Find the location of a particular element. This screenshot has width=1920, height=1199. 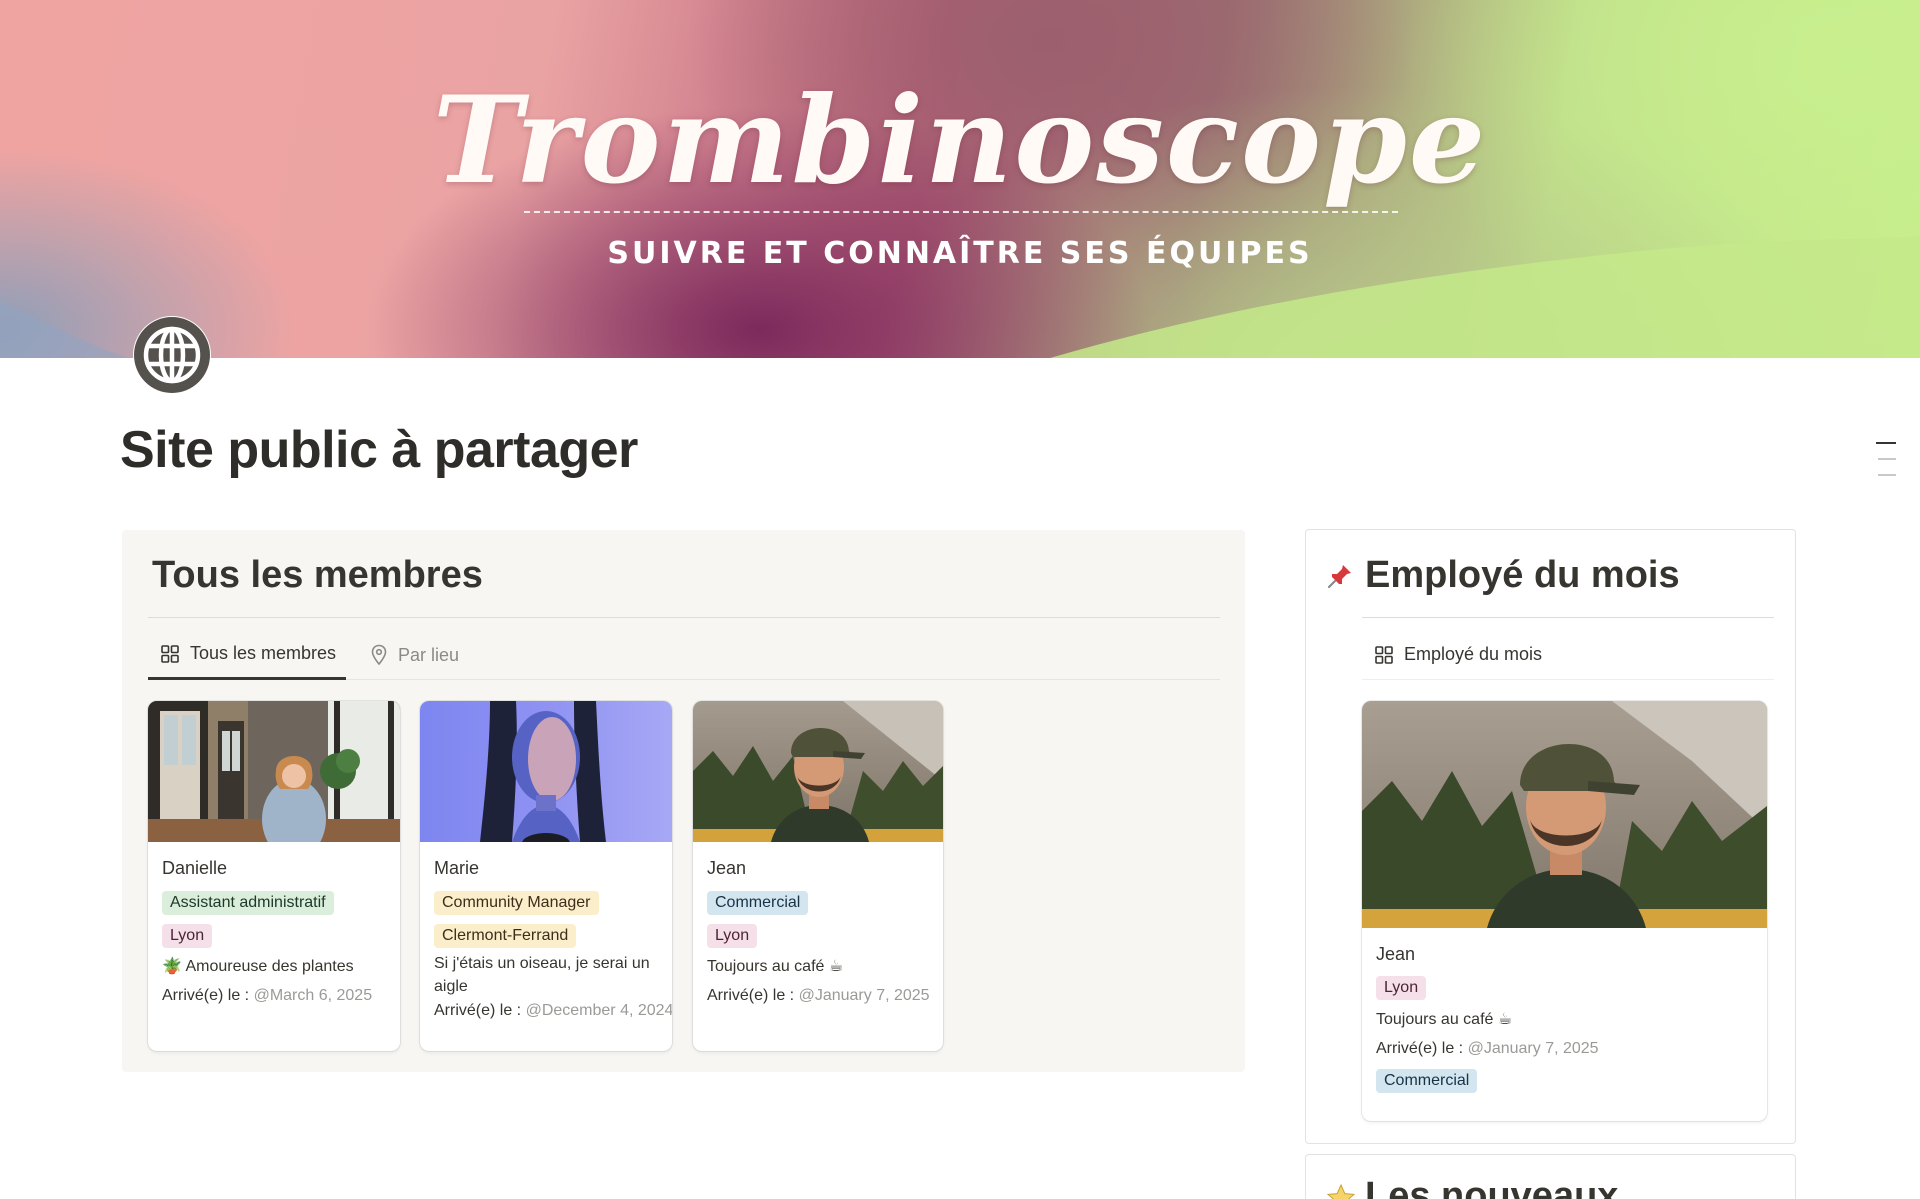

toc-line-active is located at coordinates (1886, 443).